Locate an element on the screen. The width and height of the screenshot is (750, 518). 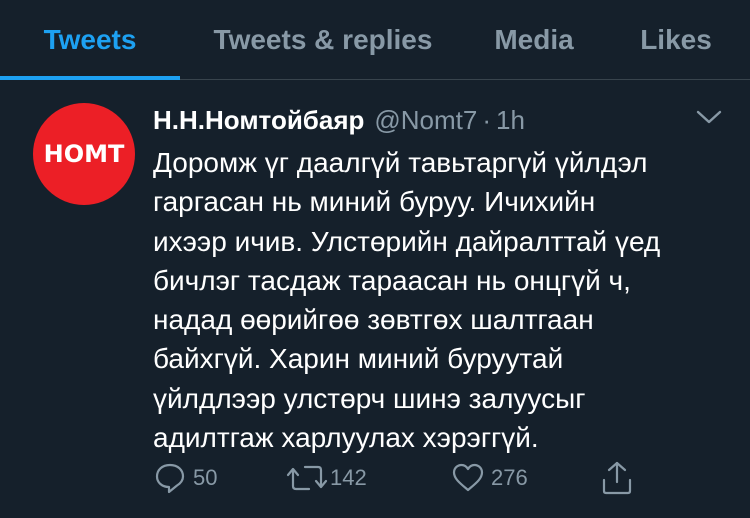
retweet-icon is located at coordinates (307, 478).